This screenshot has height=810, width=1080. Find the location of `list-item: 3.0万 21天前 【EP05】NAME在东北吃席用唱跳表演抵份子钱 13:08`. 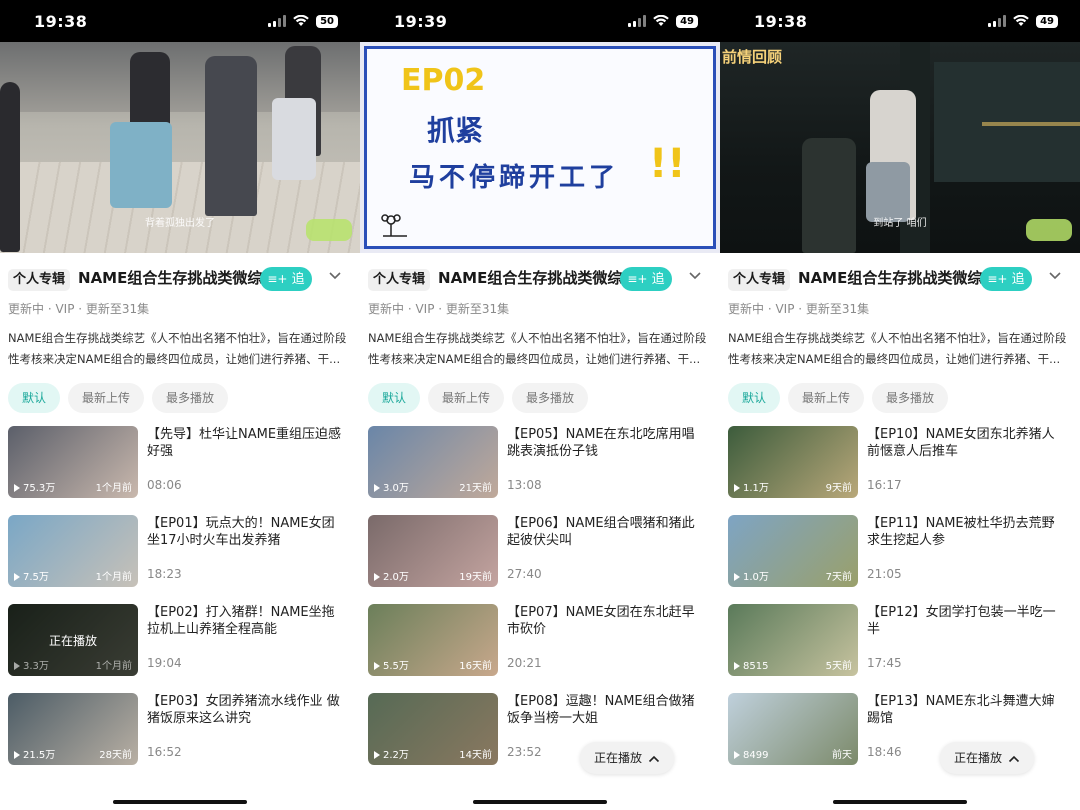

list-item: 3.0万 21天前 【EP05】NAME在东北吃席用唱跳表演抵份子钱 13:08 is located at coordinates (540, 470).